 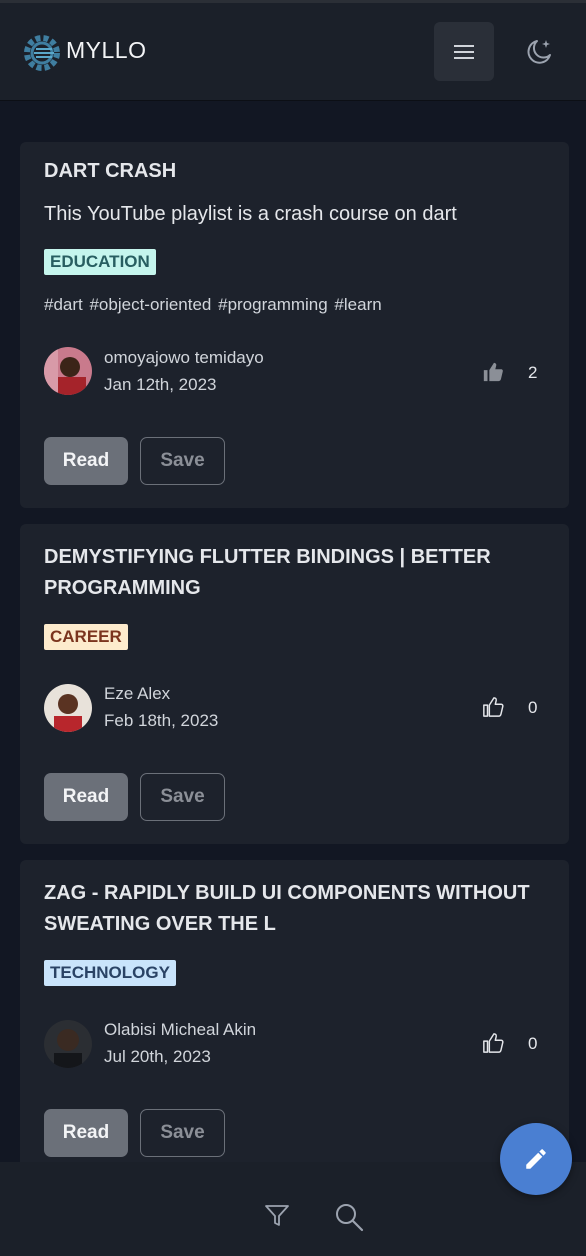 What do you see at coordinates (42, 53) in the screenshot?
I see `cog-circuit-icon` at bounding box center [42, 53].